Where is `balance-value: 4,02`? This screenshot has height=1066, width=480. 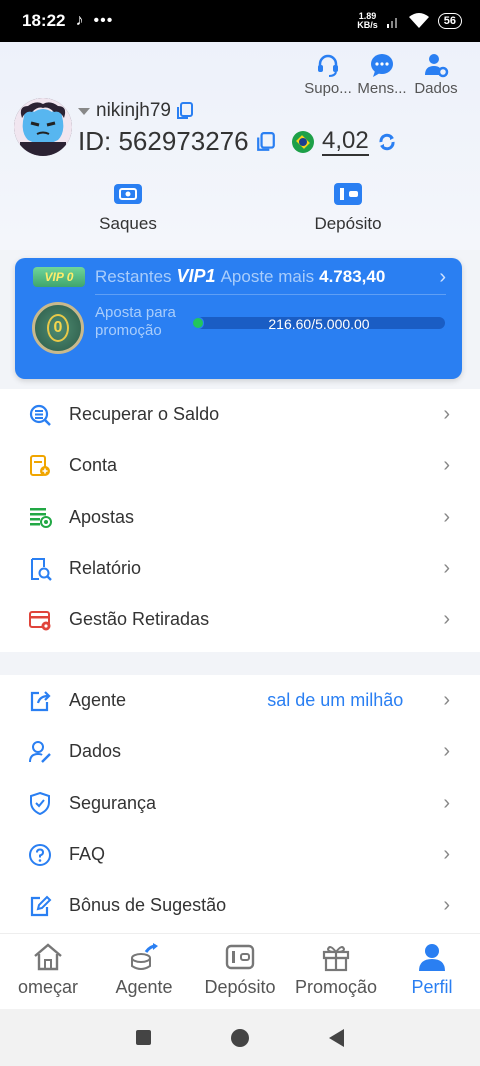 balance-value: 4,02 is located at coordinates (345, 141).